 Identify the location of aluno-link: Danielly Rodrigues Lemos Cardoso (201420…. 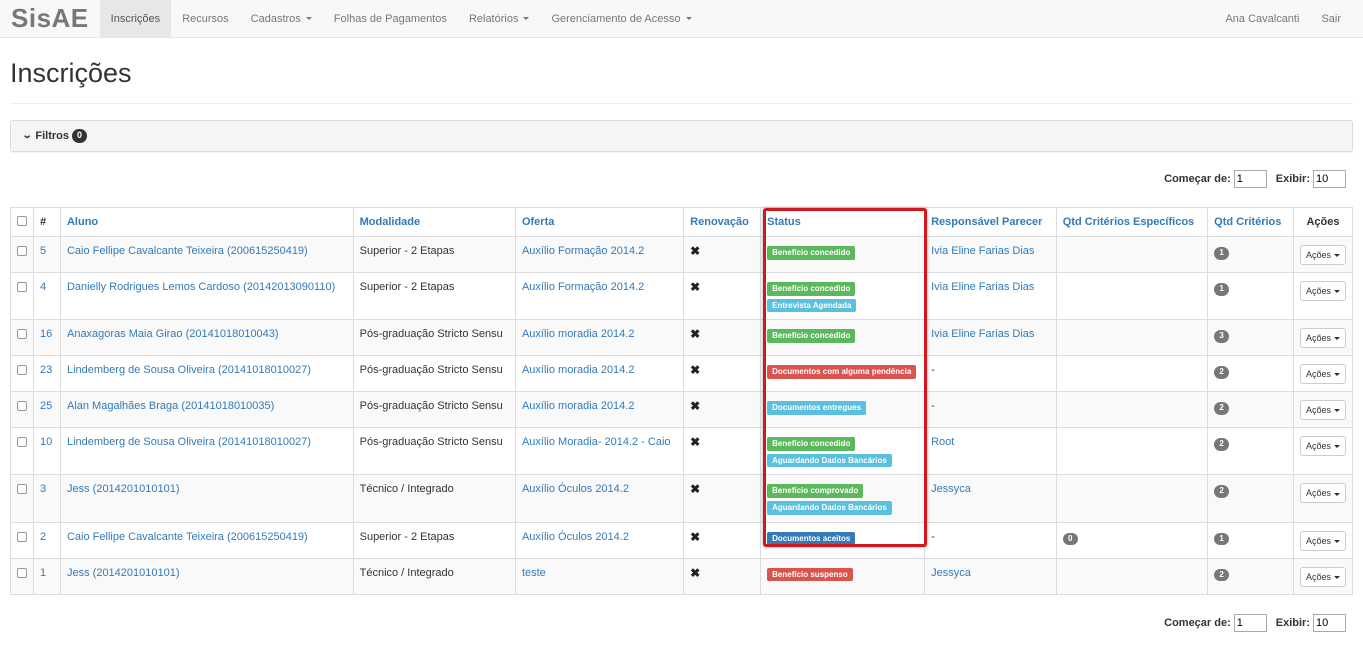
(201, 287).